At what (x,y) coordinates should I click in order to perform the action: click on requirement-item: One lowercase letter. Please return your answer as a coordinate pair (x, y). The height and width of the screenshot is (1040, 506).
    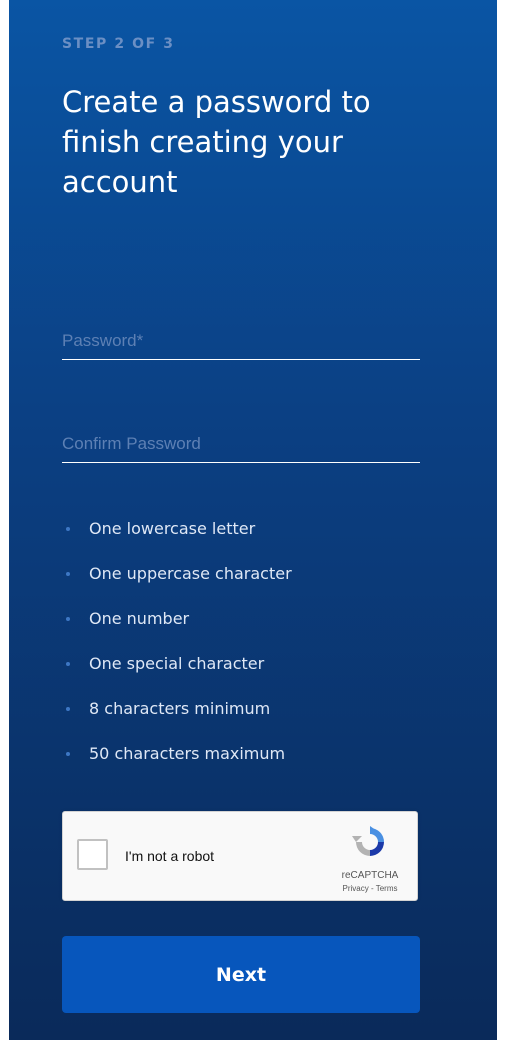
    Looking at the image, I should click on (179, 528).